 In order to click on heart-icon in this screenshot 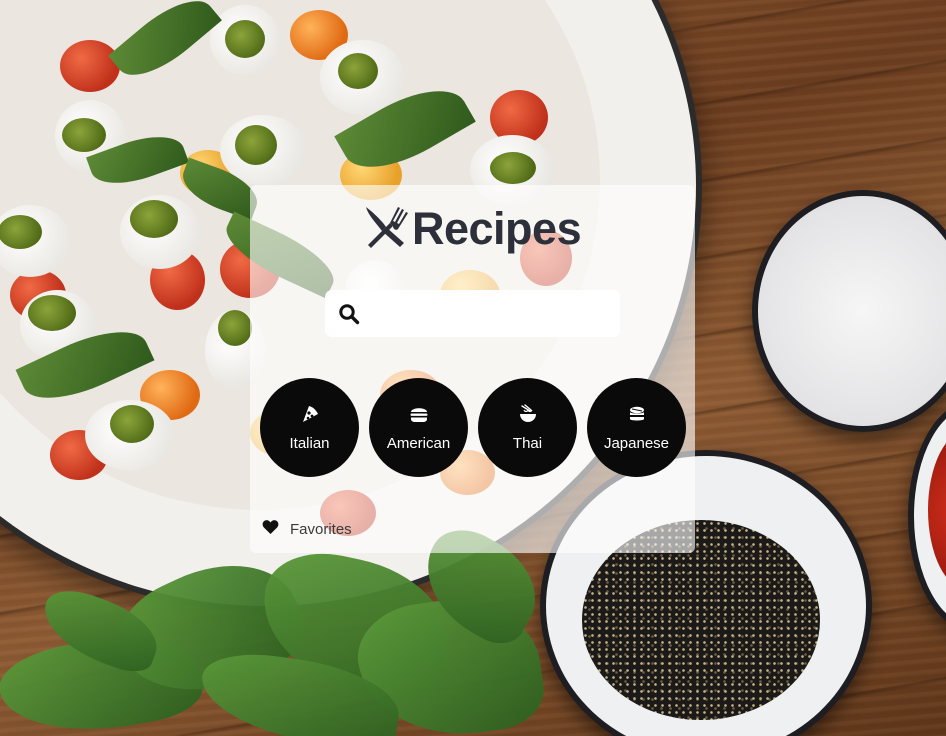, I will do `click(276, 529)`.